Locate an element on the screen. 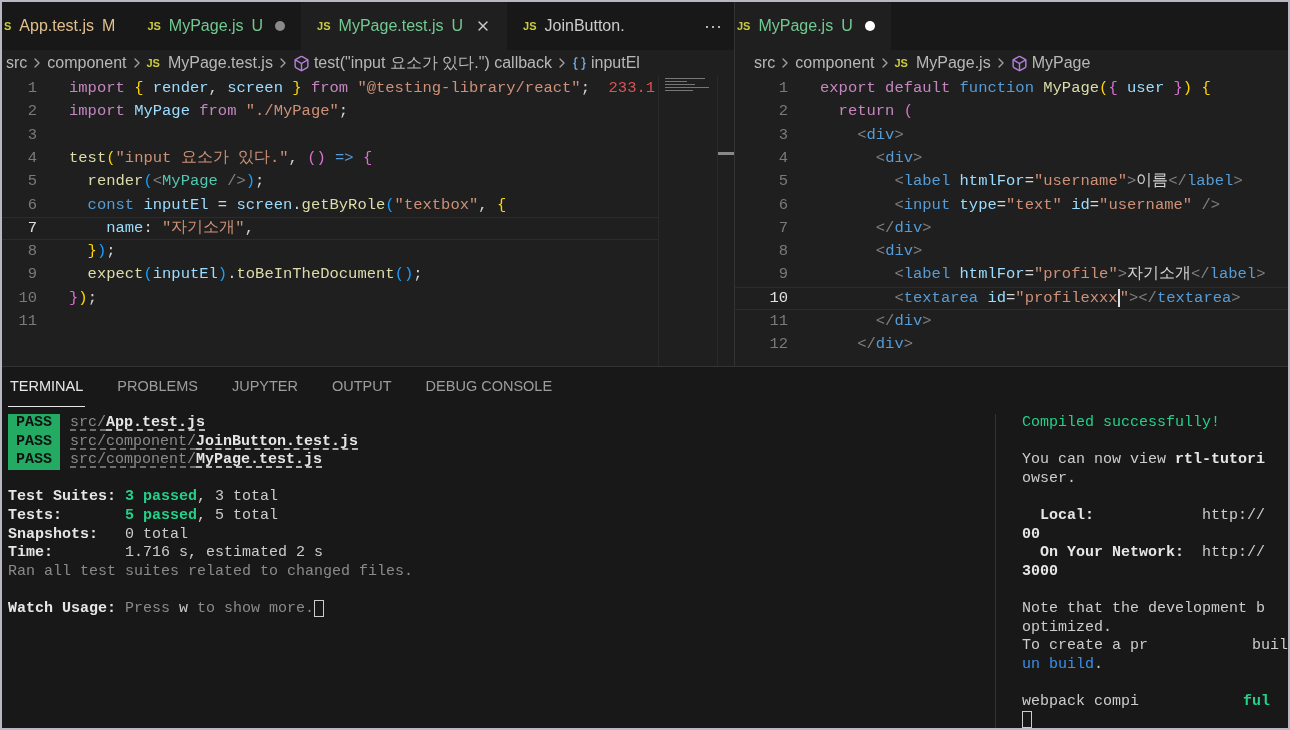 The height and width of the screenshot is (730, 1290). breadcrumb-item: MyPage is located at coordinates (1061, 63).